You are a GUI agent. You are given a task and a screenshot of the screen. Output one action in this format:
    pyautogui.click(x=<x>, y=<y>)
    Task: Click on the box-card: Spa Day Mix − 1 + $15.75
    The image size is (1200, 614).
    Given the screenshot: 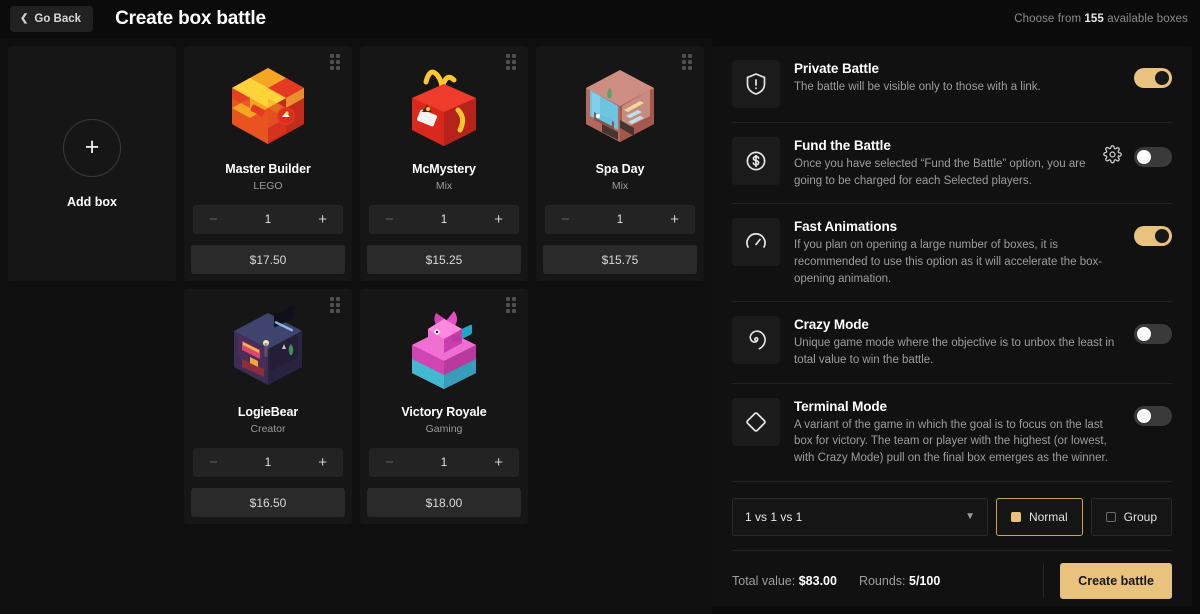 What is the action you would take?
    pyautogui.click(x=620, y=163)
    